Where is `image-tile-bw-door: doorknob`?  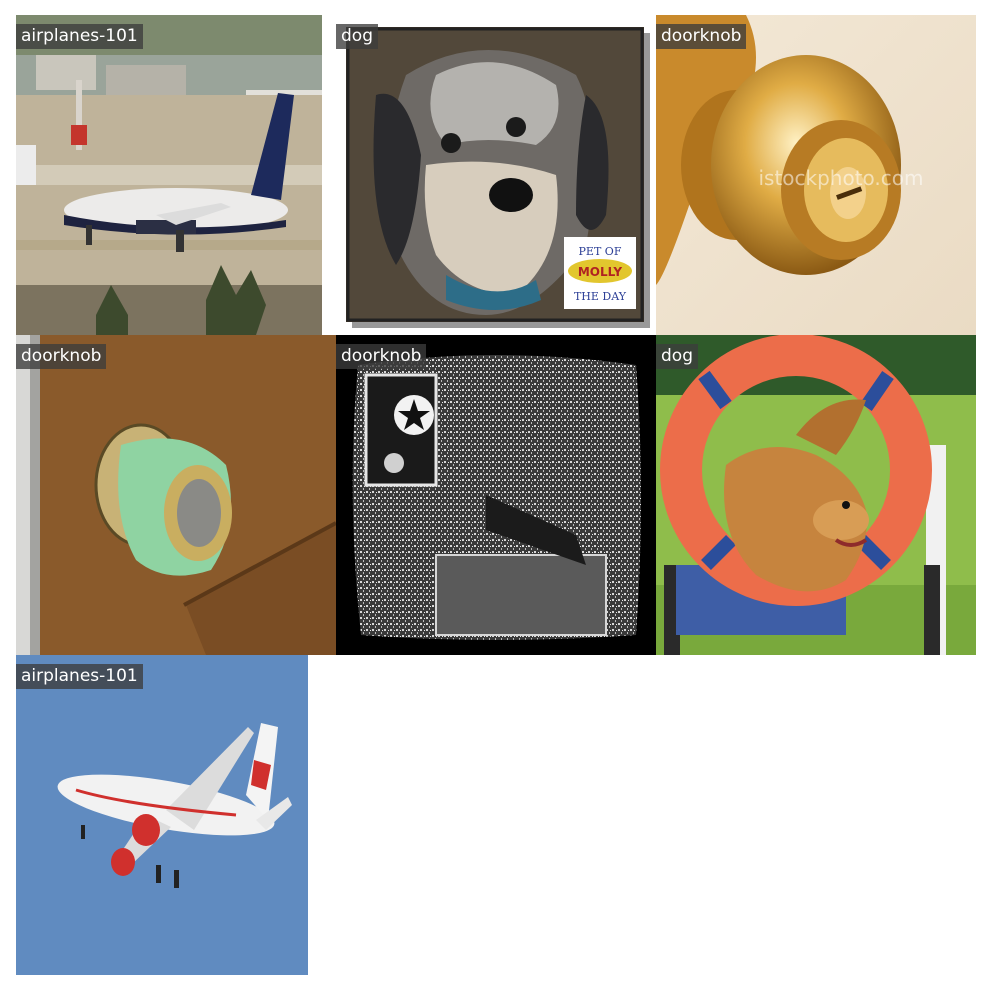
image-tile-bw-door: doorknob is located at coordinates (496, 495).